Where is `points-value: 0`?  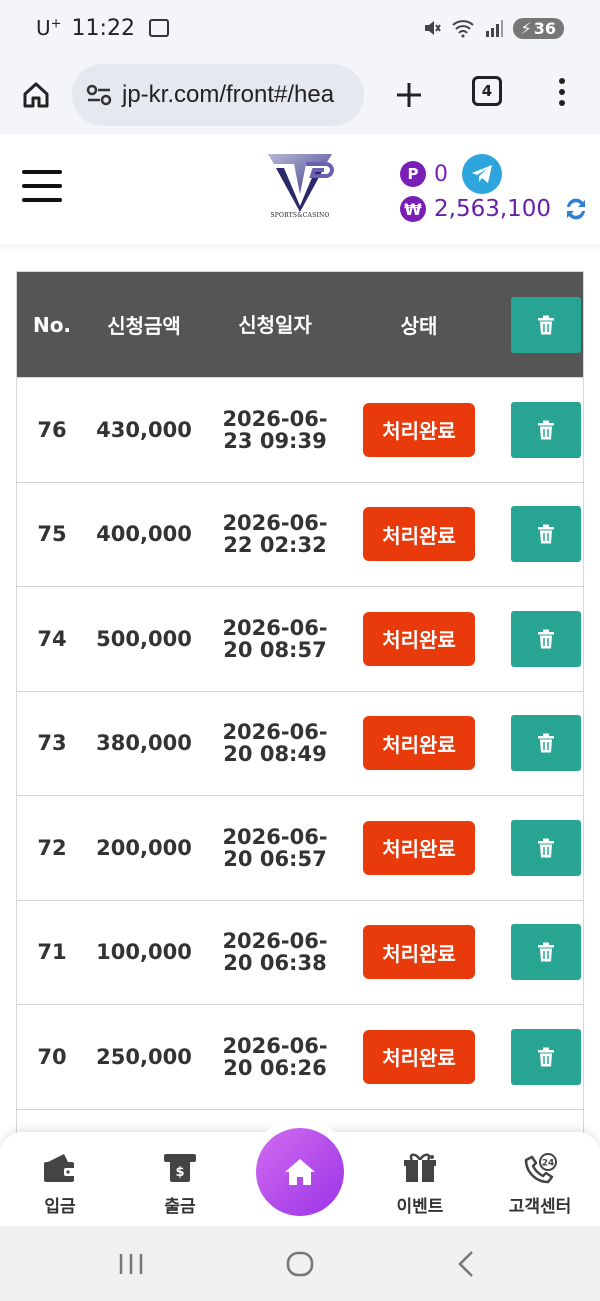 points-value: 0 is located at coordinates (441, 174).